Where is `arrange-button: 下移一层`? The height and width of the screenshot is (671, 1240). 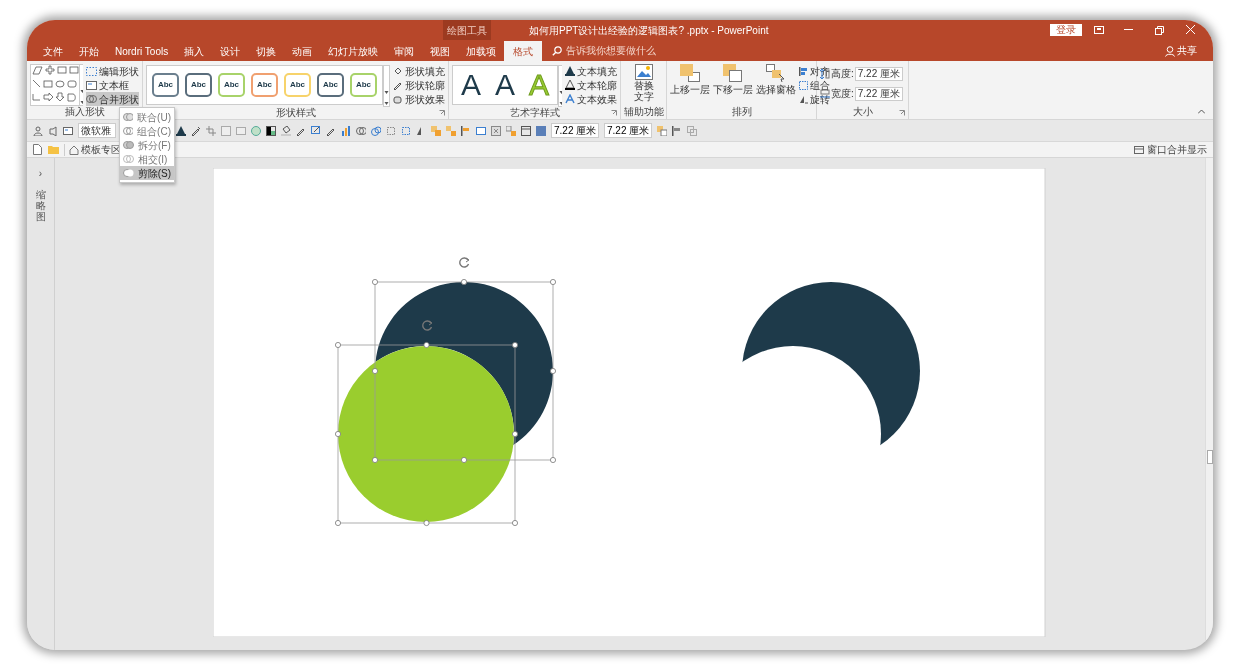 arrange-button: 下移一层 is located at coordinates (733, 80).